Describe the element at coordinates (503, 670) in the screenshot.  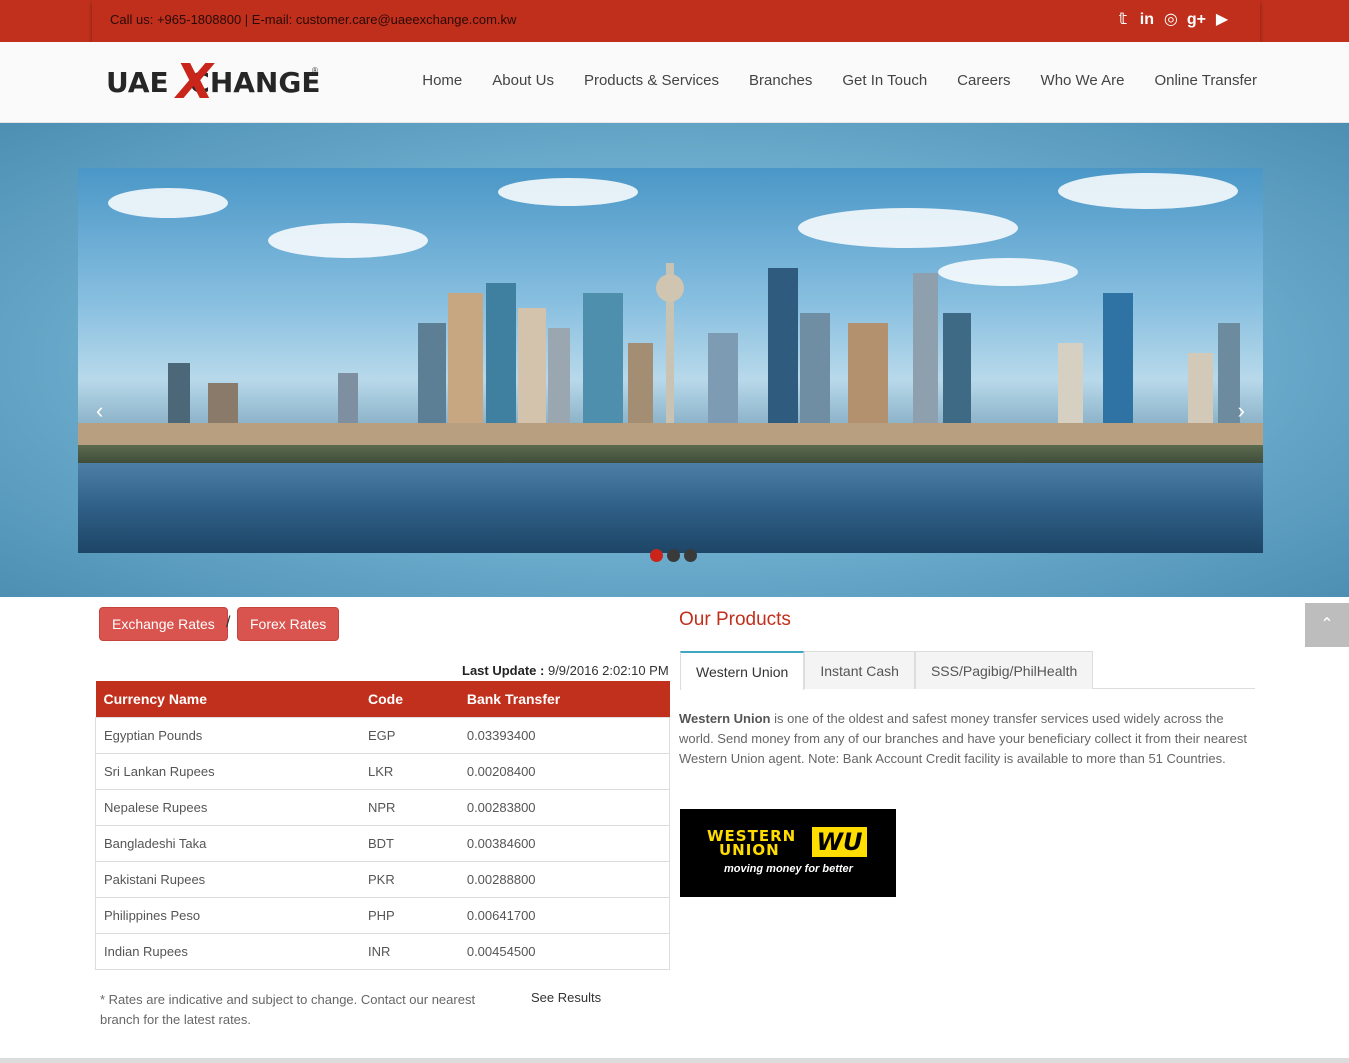
I see `last-update-label: Last Update :` at that location.